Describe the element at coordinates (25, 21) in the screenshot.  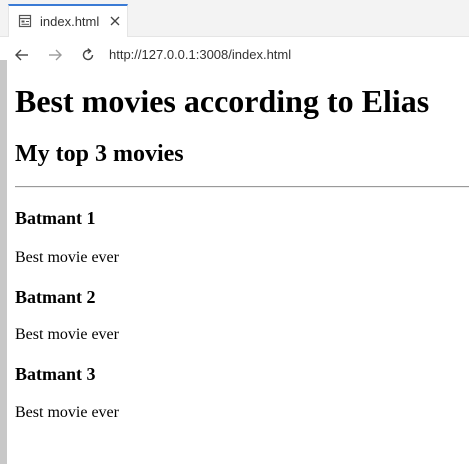
I see `page-icon` at that location.